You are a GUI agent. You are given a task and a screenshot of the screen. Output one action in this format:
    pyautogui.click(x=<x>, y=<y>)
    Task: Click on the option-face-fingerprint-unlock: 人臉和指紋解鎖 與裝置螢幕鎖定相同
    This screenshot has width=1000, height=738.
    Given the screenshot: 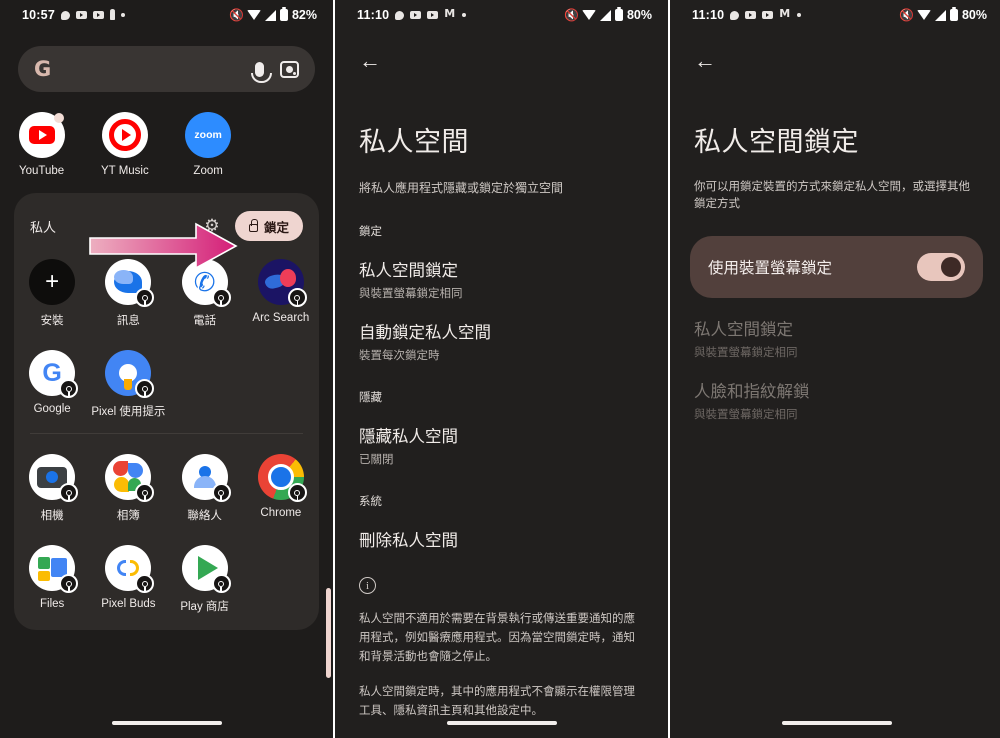 What is the action you would take?
    pyautogui.click(x=836, y=400)
    